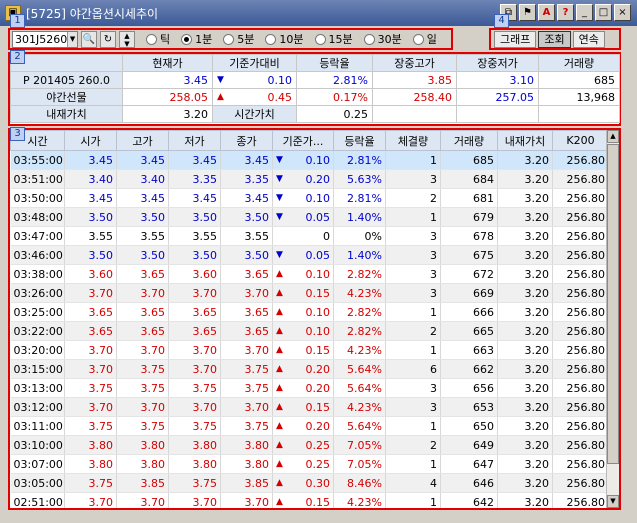 The width and height of the screenshot is (637, 523). I want to click on col-volume: 거래량, so click(469, 140).